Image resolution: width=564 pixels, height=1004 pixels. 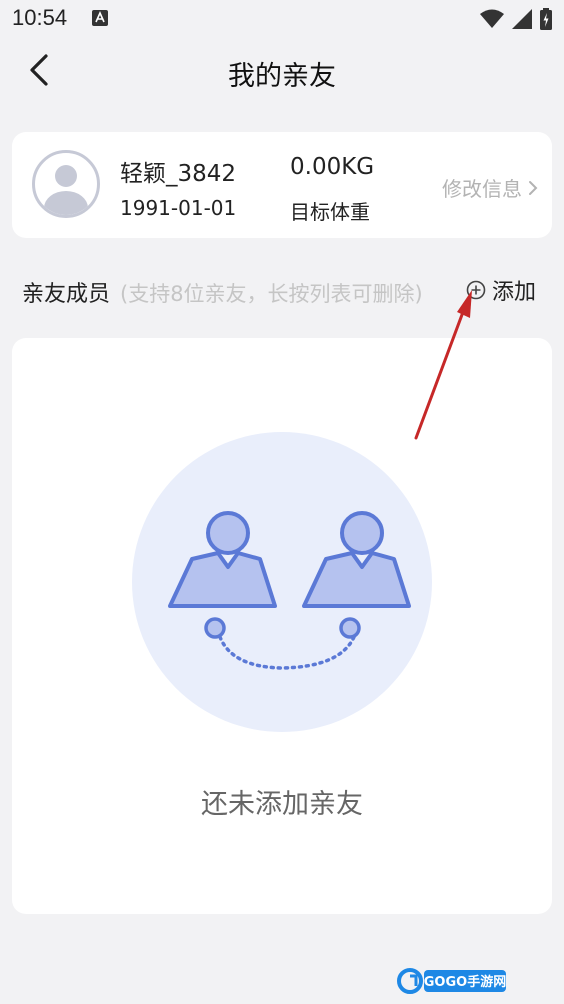 What do you see at coordinates (178, 174) in the screenshot?
I see `username: 轻颖_3842` at bounding box center [178, 174].